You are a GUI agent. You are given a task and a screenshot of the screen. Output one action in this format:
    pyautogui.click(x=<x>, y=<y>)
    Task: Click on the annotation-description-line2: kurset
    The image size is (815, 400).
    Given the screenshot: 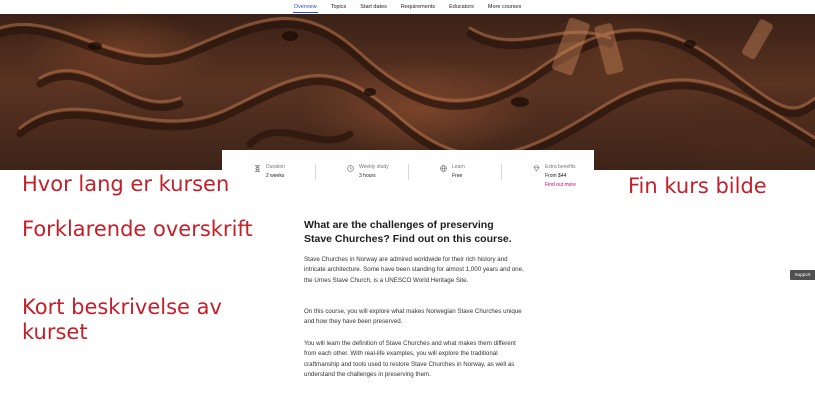 What is the action you would take?
    pyautogui.click(x=55, y=332)
    